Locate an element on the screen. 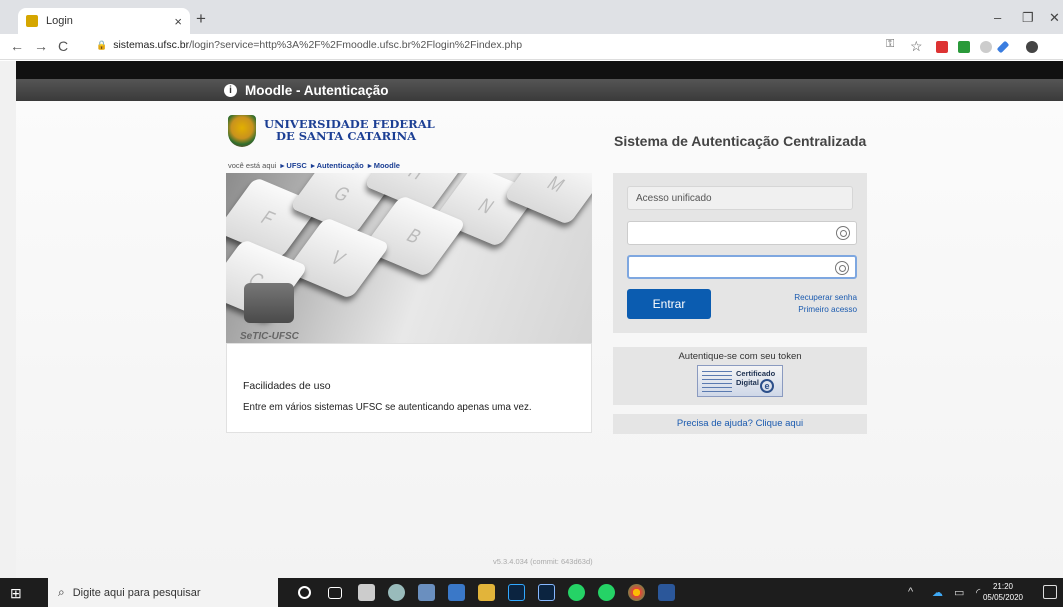  version-text: v5.3.4.034 (commit: 643d63d) is located at coordinates (543, 561).